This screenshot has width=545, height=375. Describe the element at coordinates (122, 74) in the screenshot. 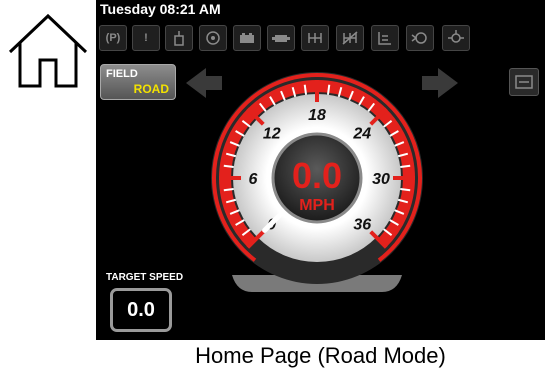

I see `mode-field-label: FIELD` at that location.